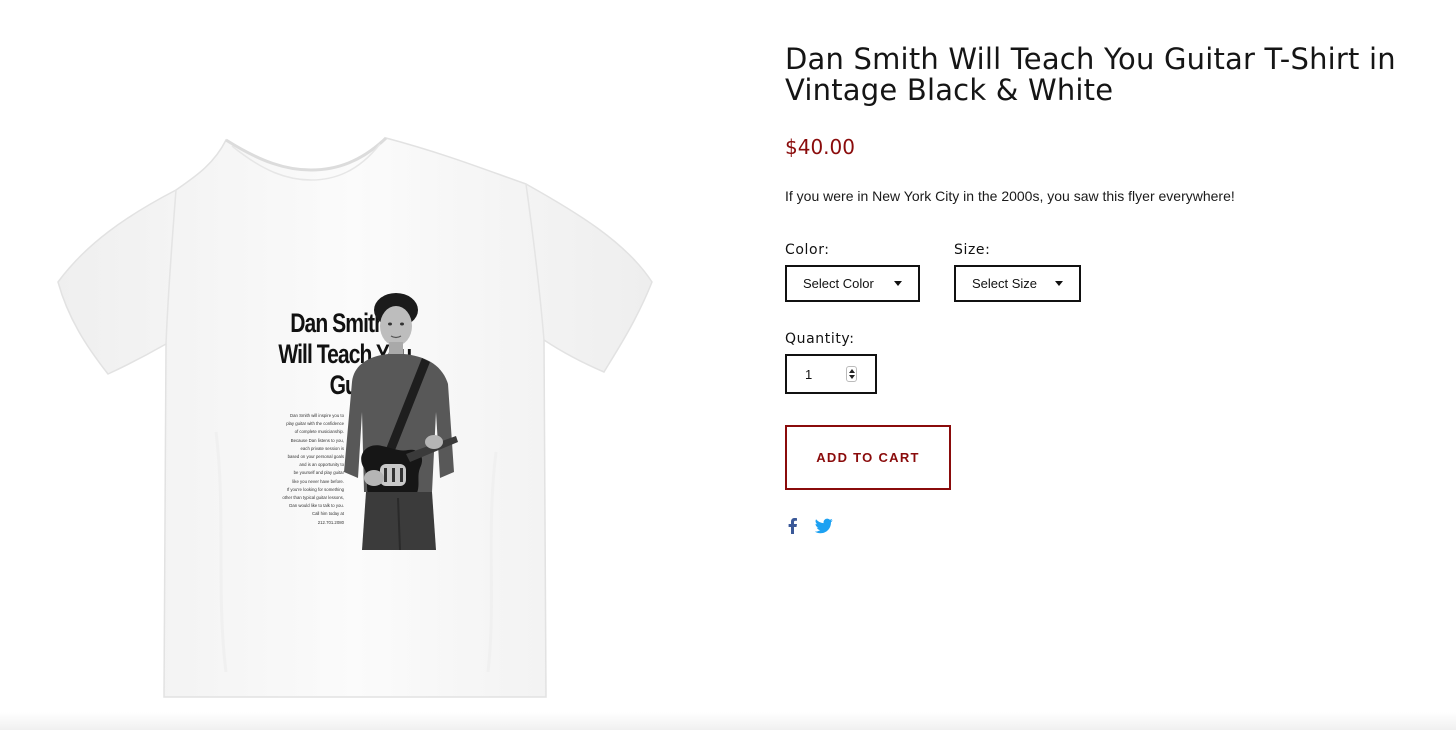 Image resolution: width=1456 pixels, height=730 pixels. Describe the element at coordinates (851, 377) in the screenshot. I see `caret-down-icon` at that location.